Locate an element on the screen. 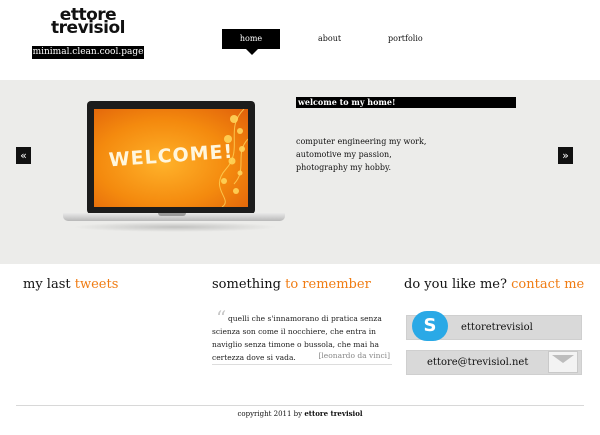 The height and width of the screenshot is (435, 600). nav-item-home: home is located at coordinates (251, 39).